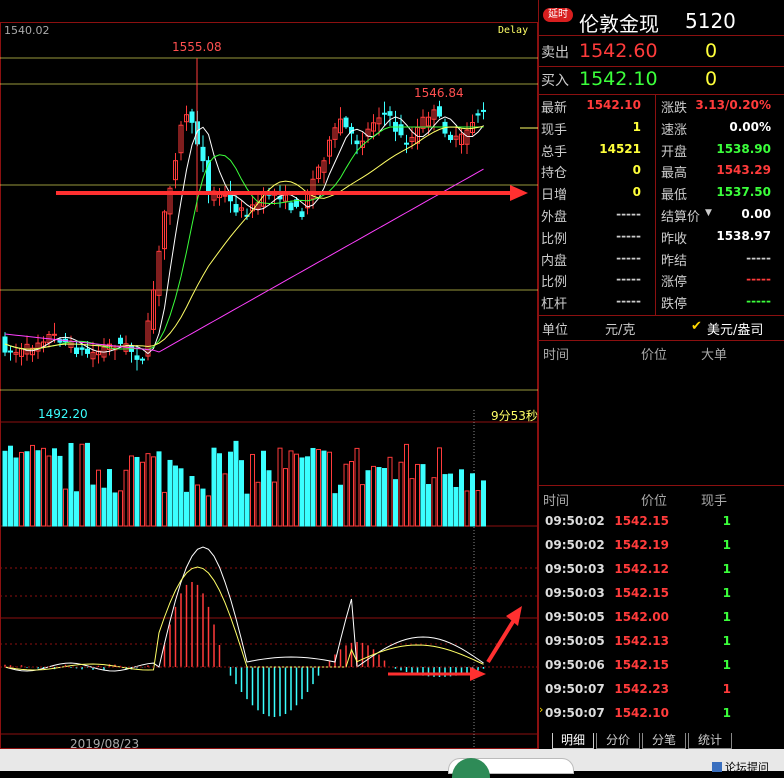 Image resolution: width=784 pixels, height=778 pixels. I want to click on tab-stats: 统计, so click(710, 741).